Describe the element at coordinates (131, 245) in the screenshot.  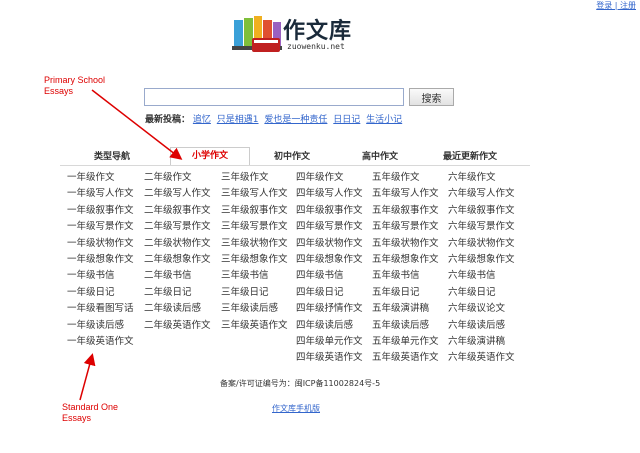
I see `annotation-arrows` at that location.